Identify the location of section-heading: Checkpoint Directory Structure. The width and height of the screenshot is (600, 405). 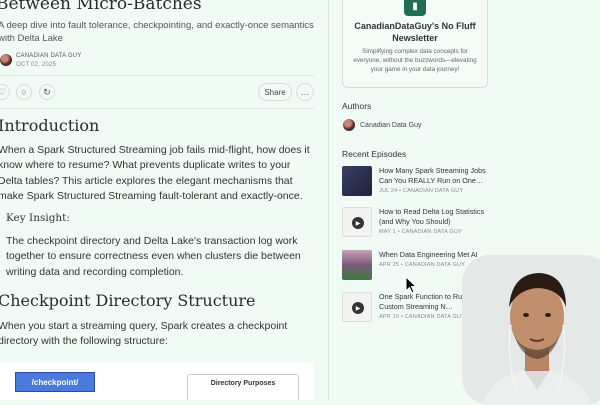
(128, 300).